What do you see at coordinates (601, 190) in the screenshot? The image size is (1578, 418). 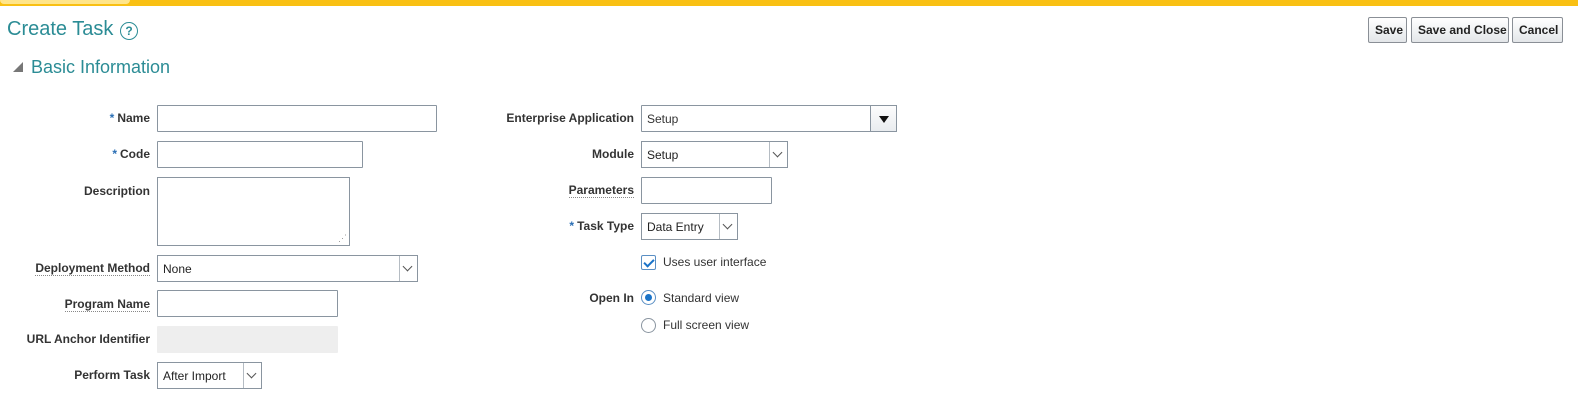 I see `parameters-label: Parameters` at bounding box center [601, 190].